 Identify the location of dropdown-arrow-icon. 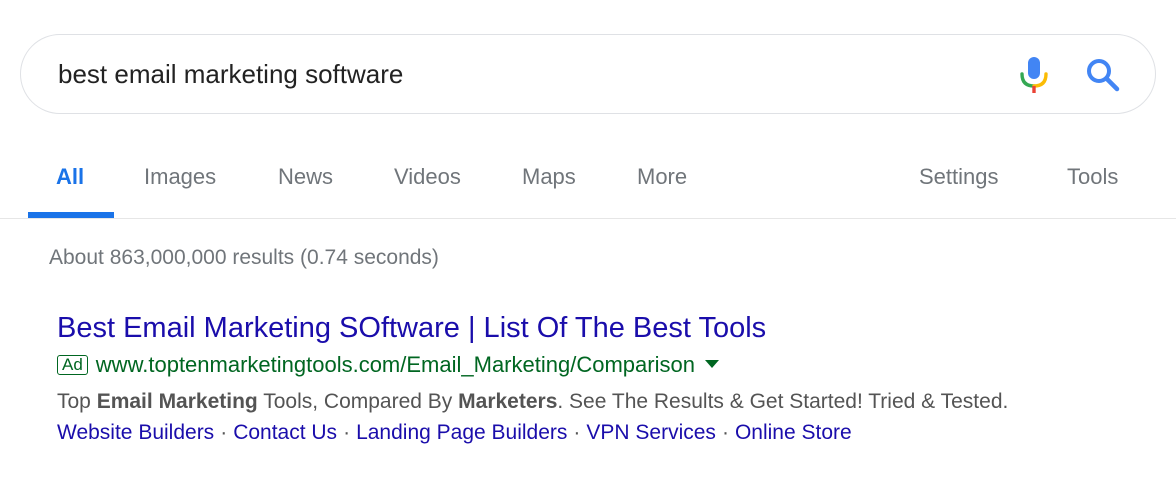
(711, 364).